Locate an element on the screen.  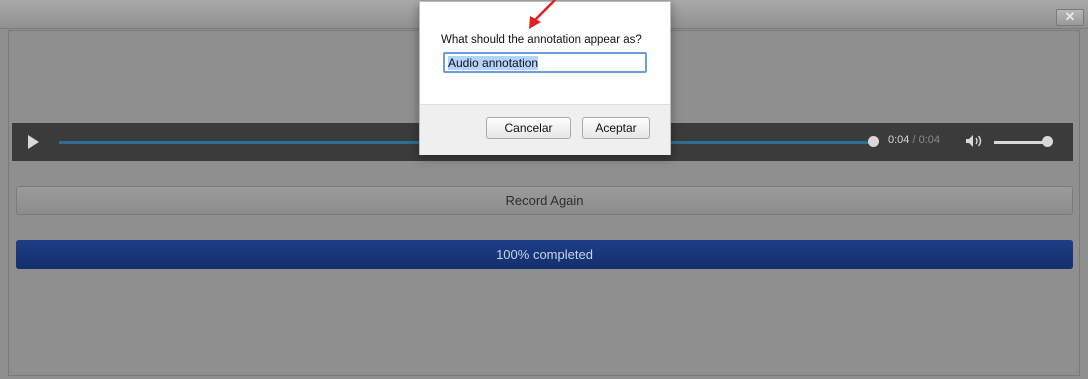
volume-slider is located at coordinates (1021, 142).